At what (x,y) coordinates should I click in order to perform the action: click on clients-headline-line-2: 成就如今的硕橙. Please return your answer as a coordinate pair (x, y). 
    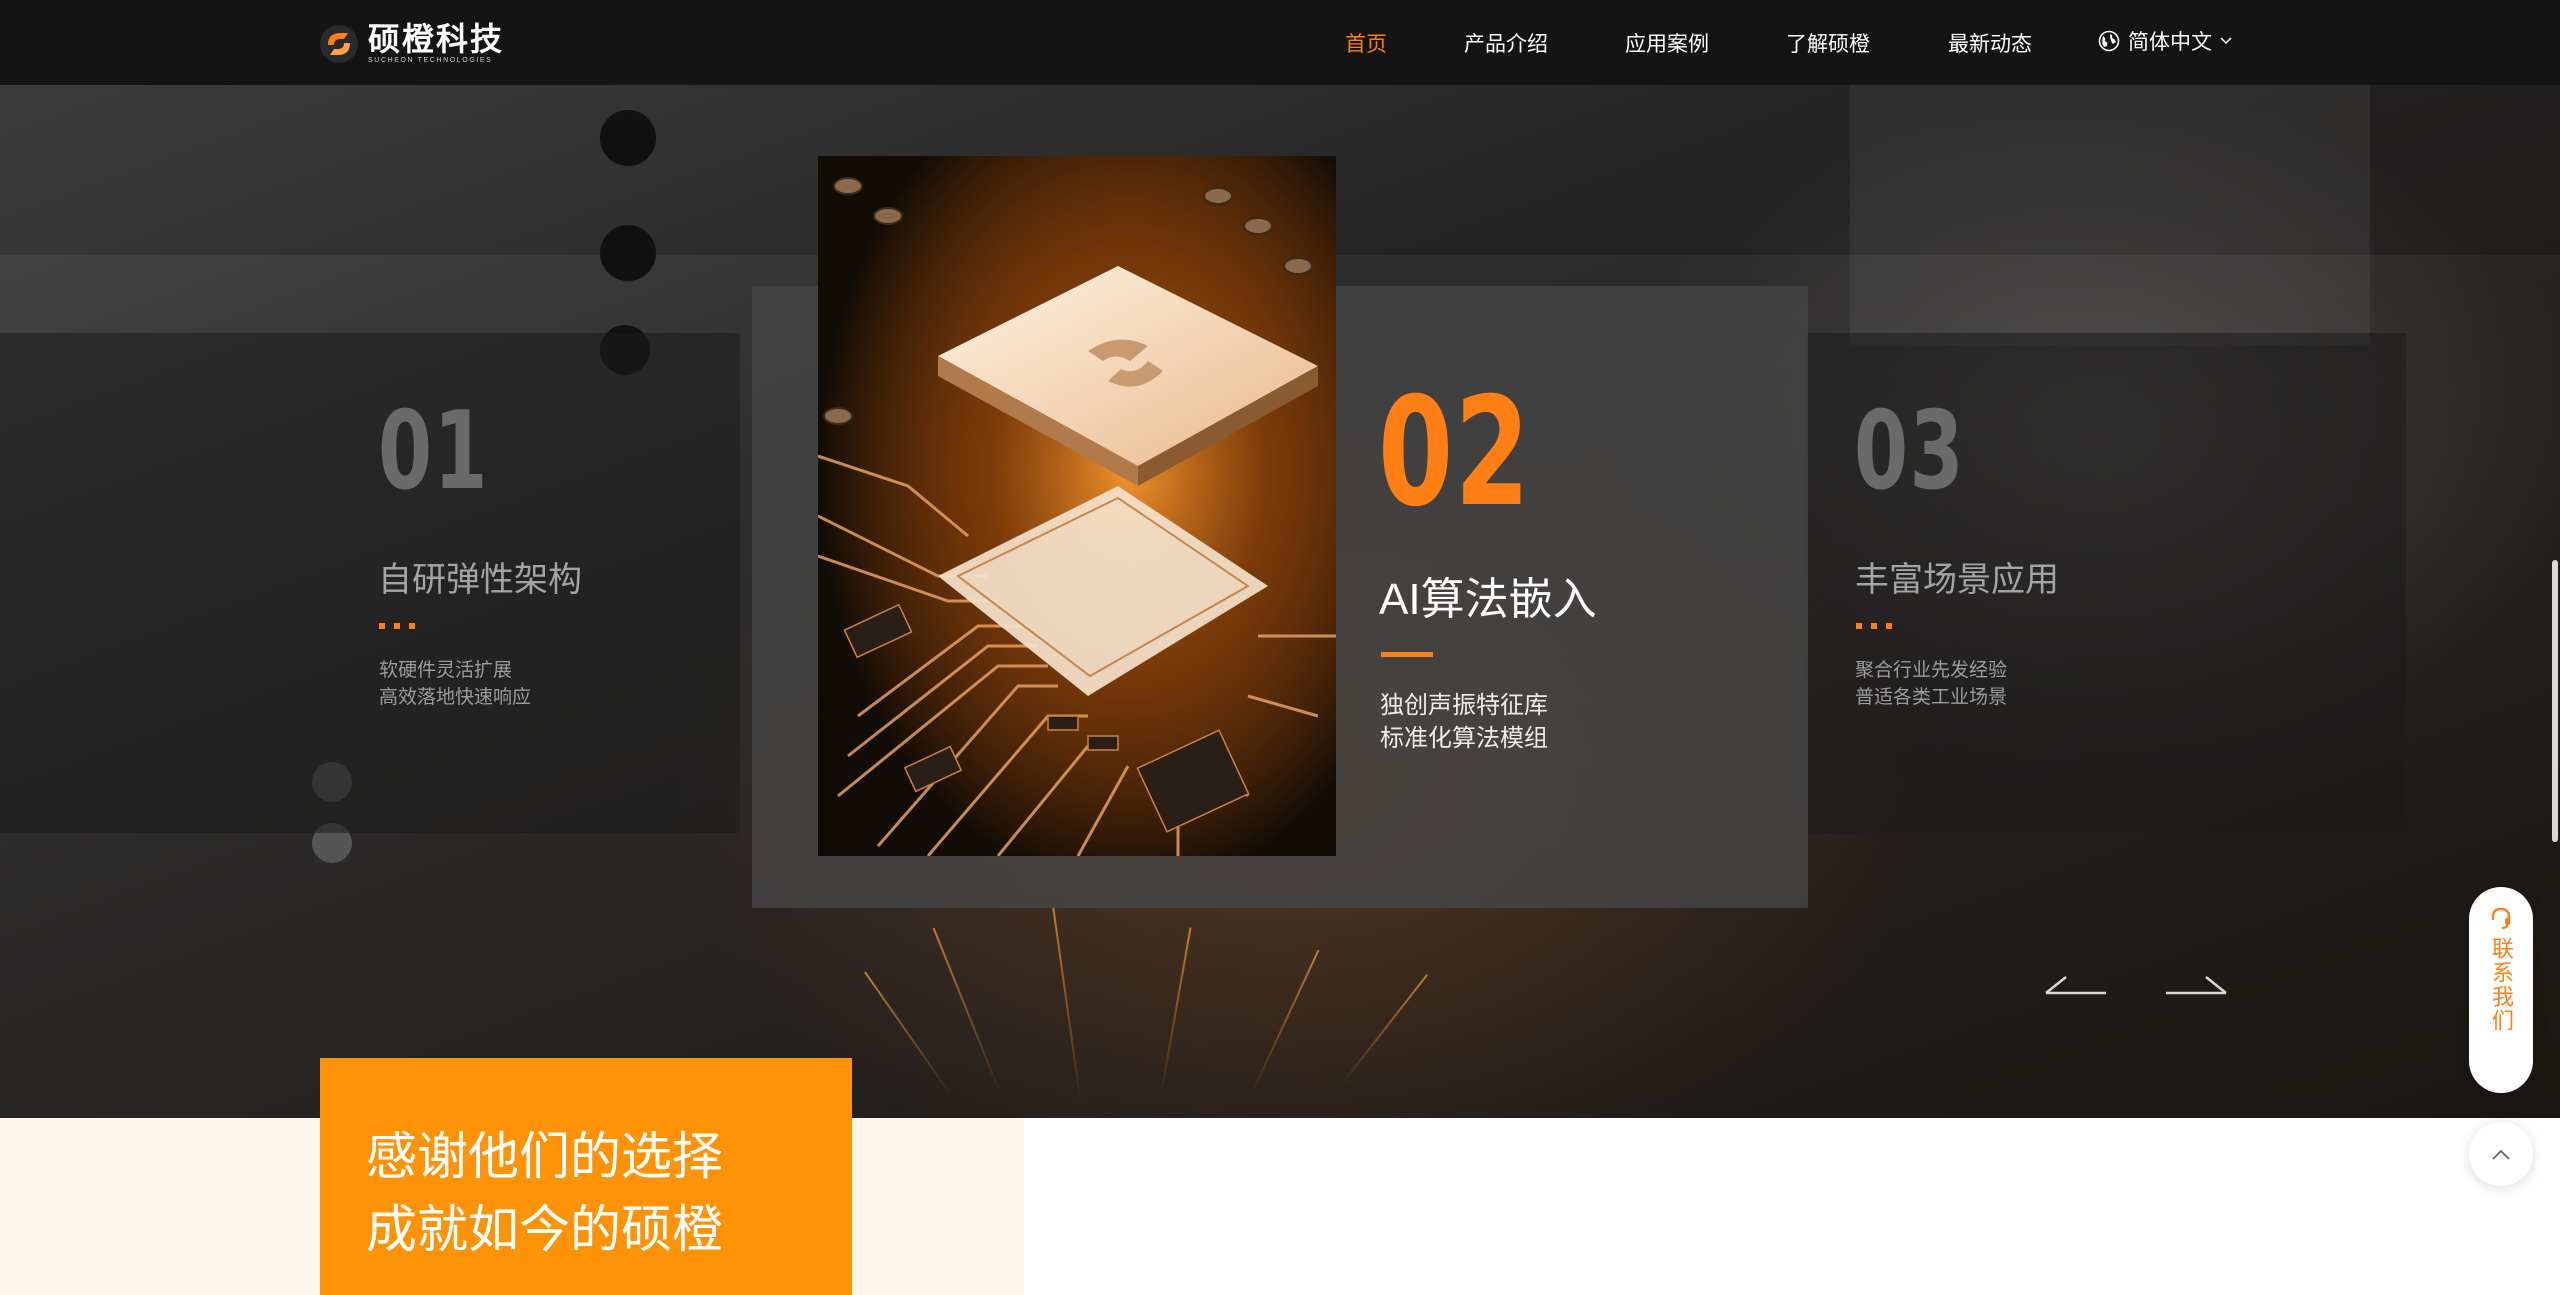
    Looking at the image, I should click on (545, 1229).